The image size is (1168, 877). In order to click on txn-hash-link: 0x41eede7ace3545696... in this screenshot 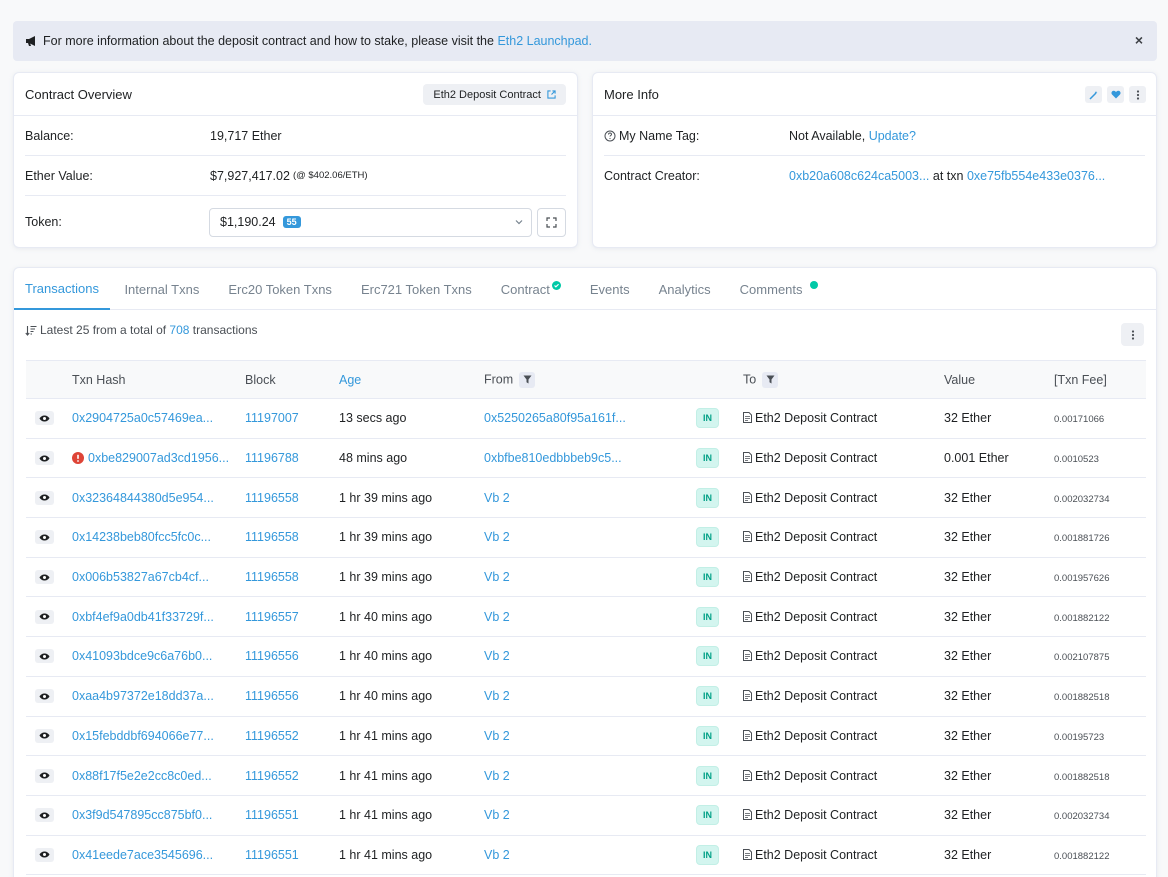, I will do `click(142, 855)`.